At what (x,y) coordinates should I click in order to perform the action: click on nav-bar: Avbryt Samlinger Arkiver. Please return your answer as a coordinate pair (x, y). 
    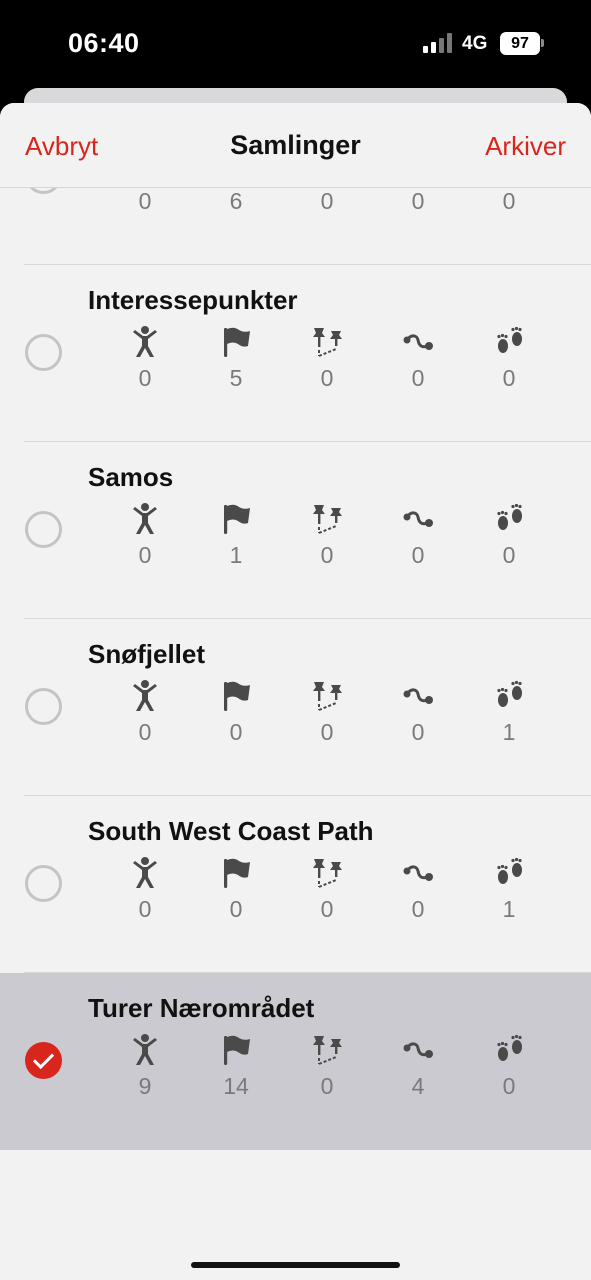
    Looking at the image, I should click on (295, 145).